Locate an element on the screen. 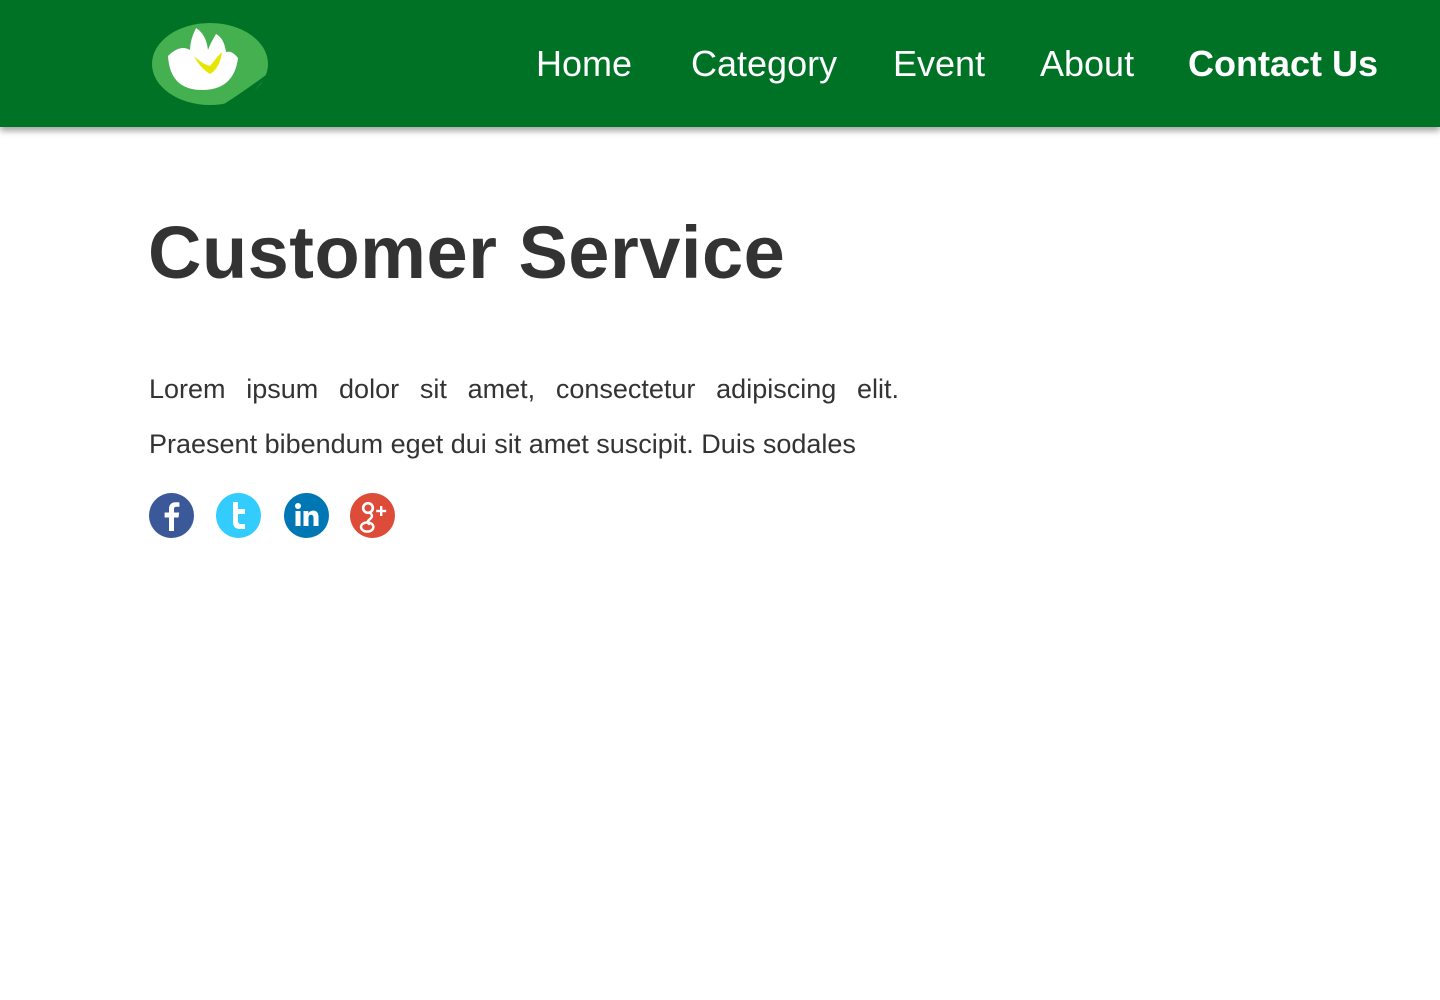 This screenshot has height=1000, width=1440. nav-link-contact-us: Contact Us is located at coordinates (1283, 63).